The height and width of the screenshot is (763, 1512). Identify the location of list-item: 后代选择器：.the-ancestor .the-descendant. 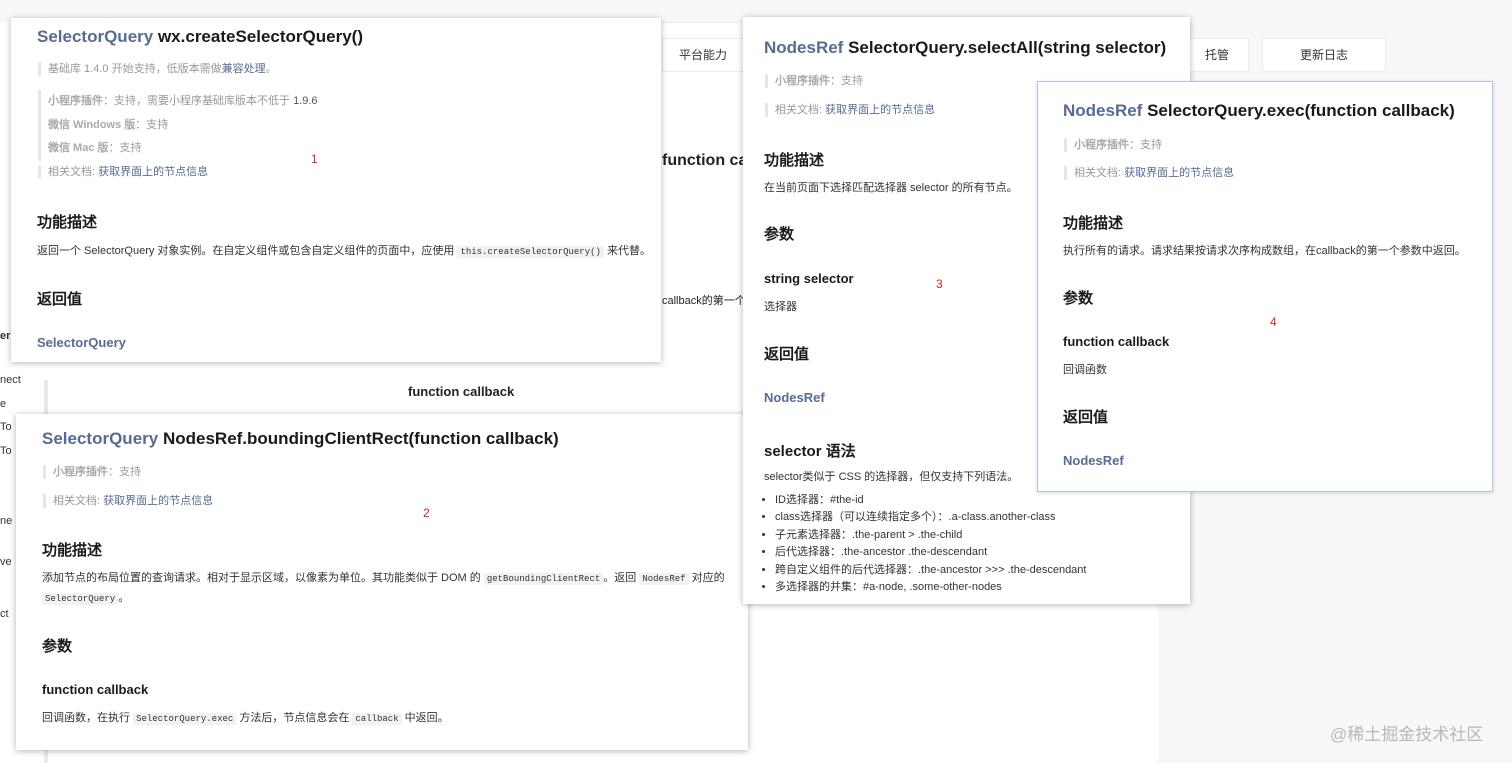
(930, 552).